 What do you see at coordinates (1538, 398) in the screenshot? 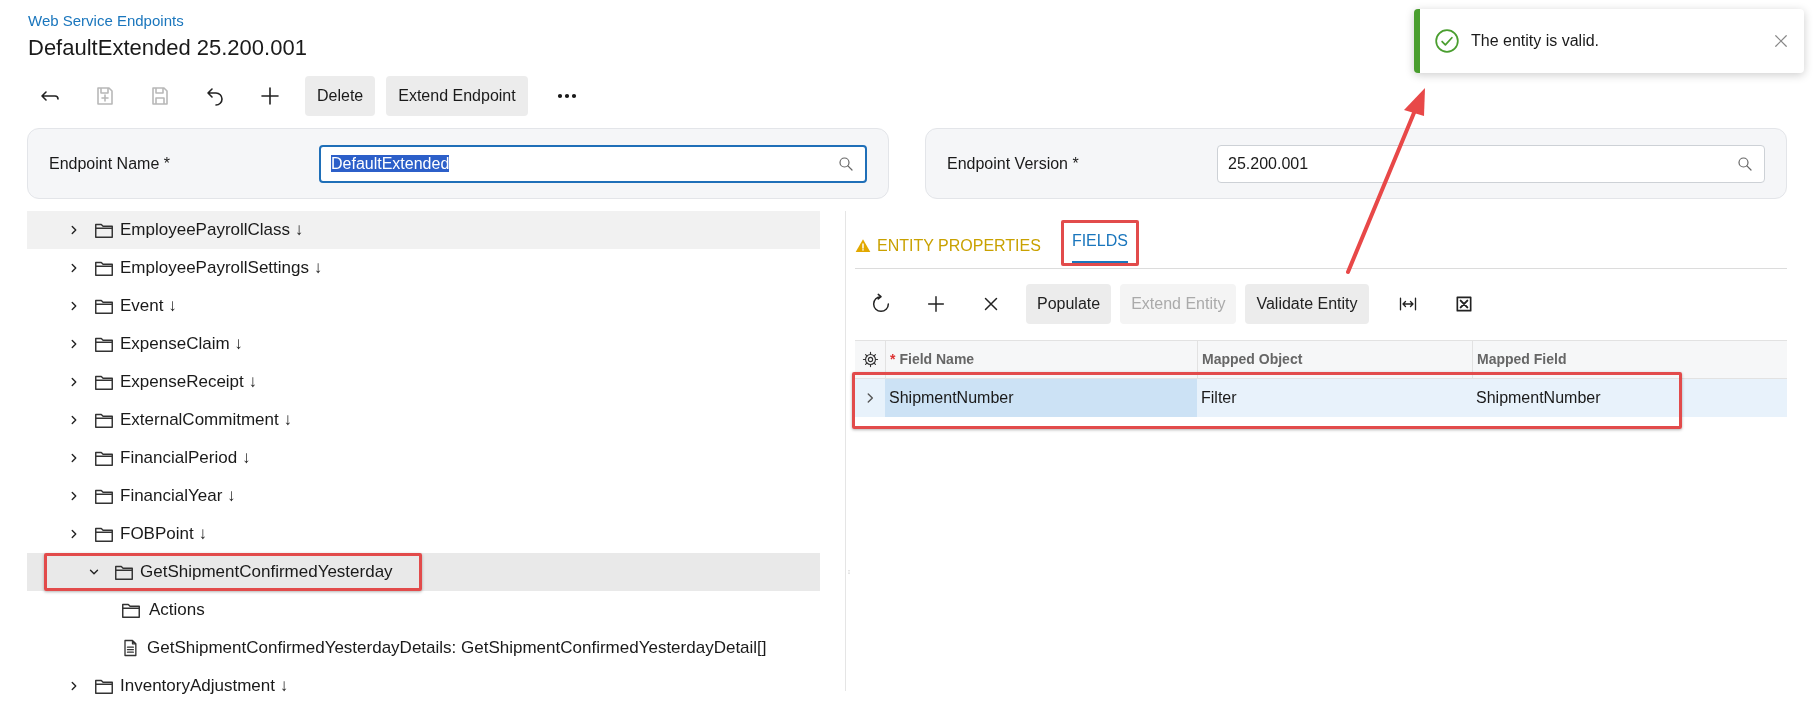
I see `table-cell-text: ShipmentNumber` at bounding box center [1538, 398].